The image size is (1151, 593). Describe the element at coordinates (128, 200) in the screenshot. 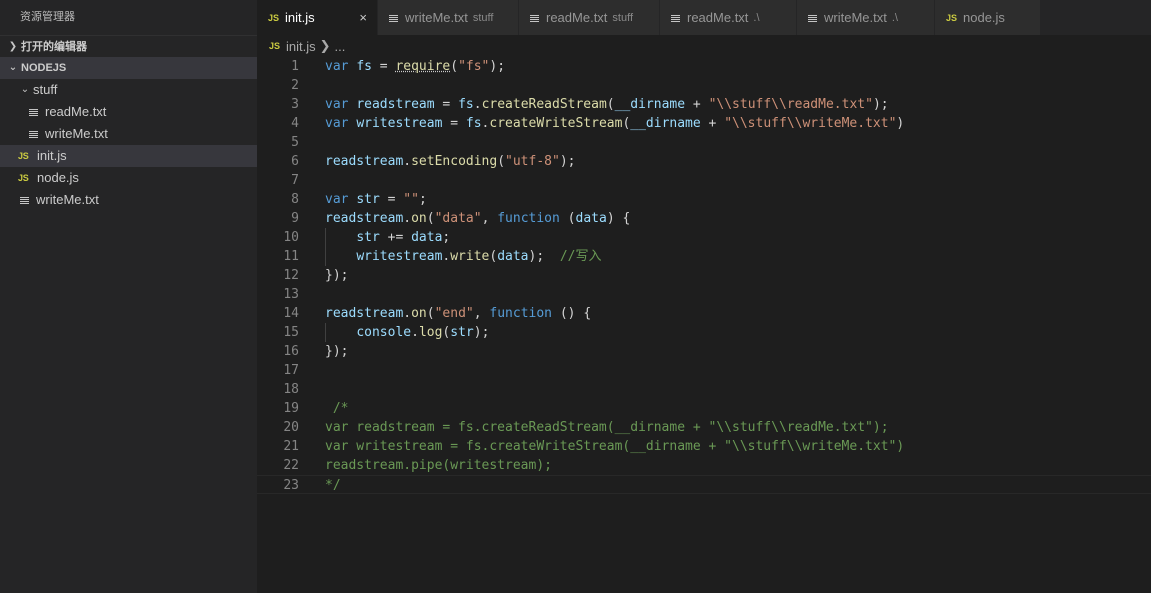

I see `tree-file-writeme-root: writeMe.txt` at that location.